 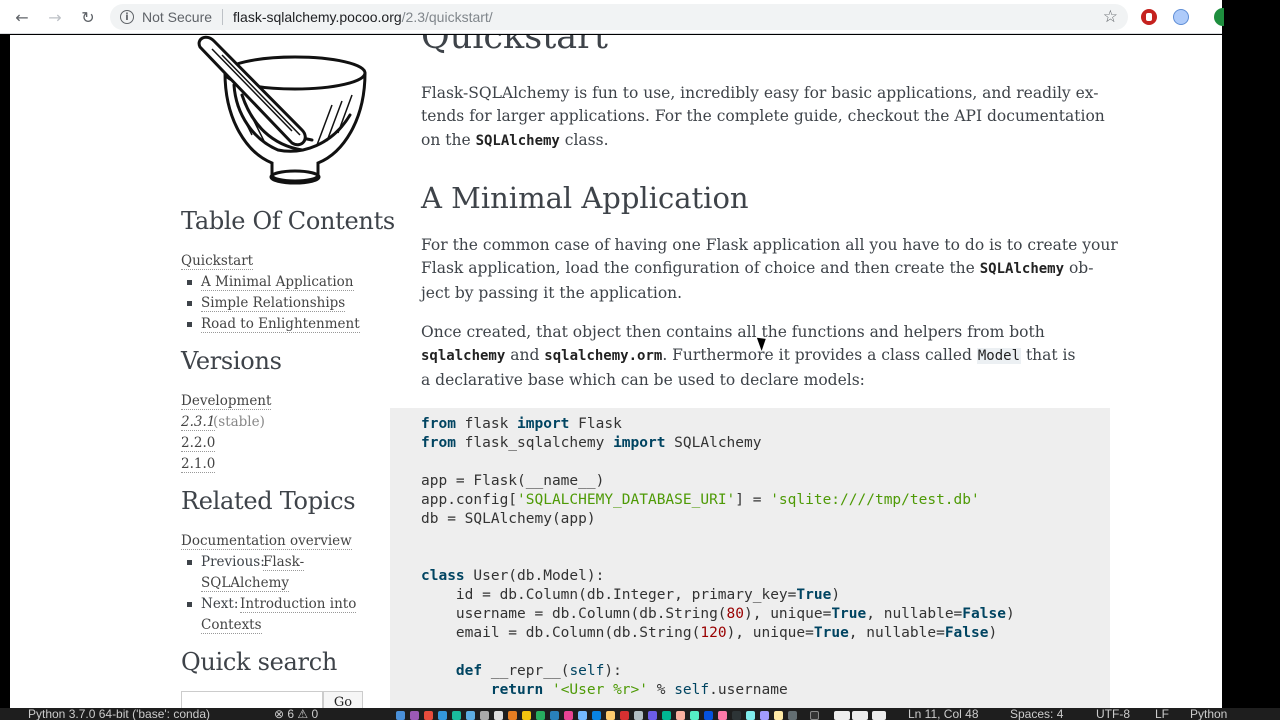 I want to click on toc-link-simple-relationships: Simple Relationships, so click(x=273, y=303).